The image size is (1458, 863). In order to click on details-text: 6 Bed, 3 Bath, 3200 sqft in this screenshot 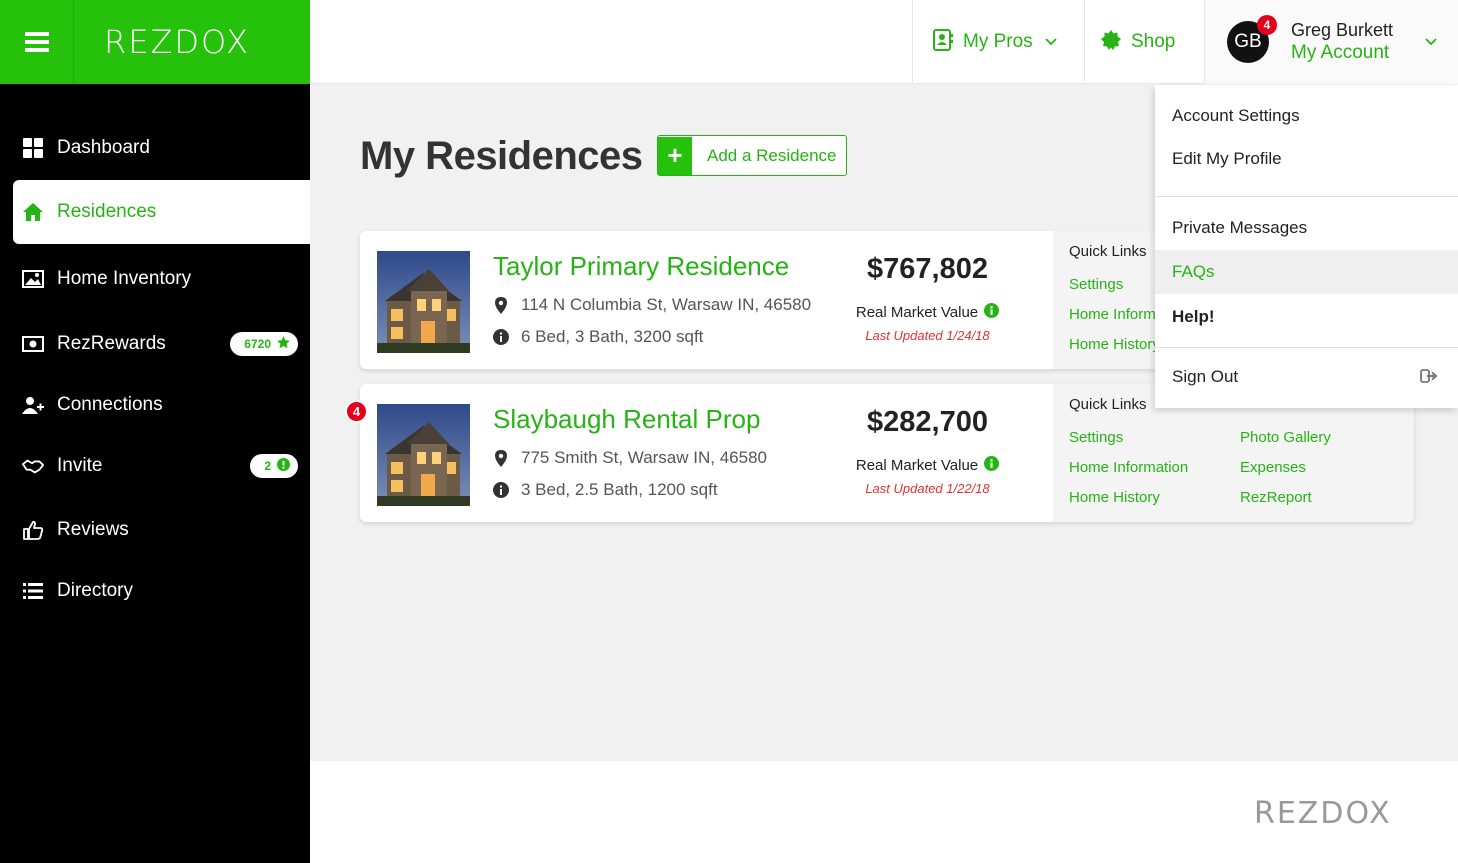, I will do `click(612, 336)`.